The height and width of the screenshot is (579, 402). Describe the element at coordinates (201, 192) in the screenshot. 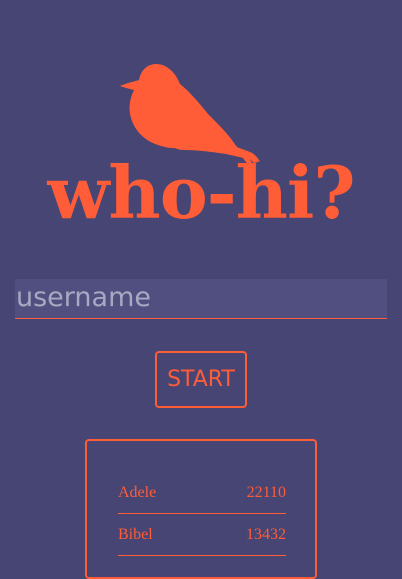

I see `logo-text: who-hi?` at that location.